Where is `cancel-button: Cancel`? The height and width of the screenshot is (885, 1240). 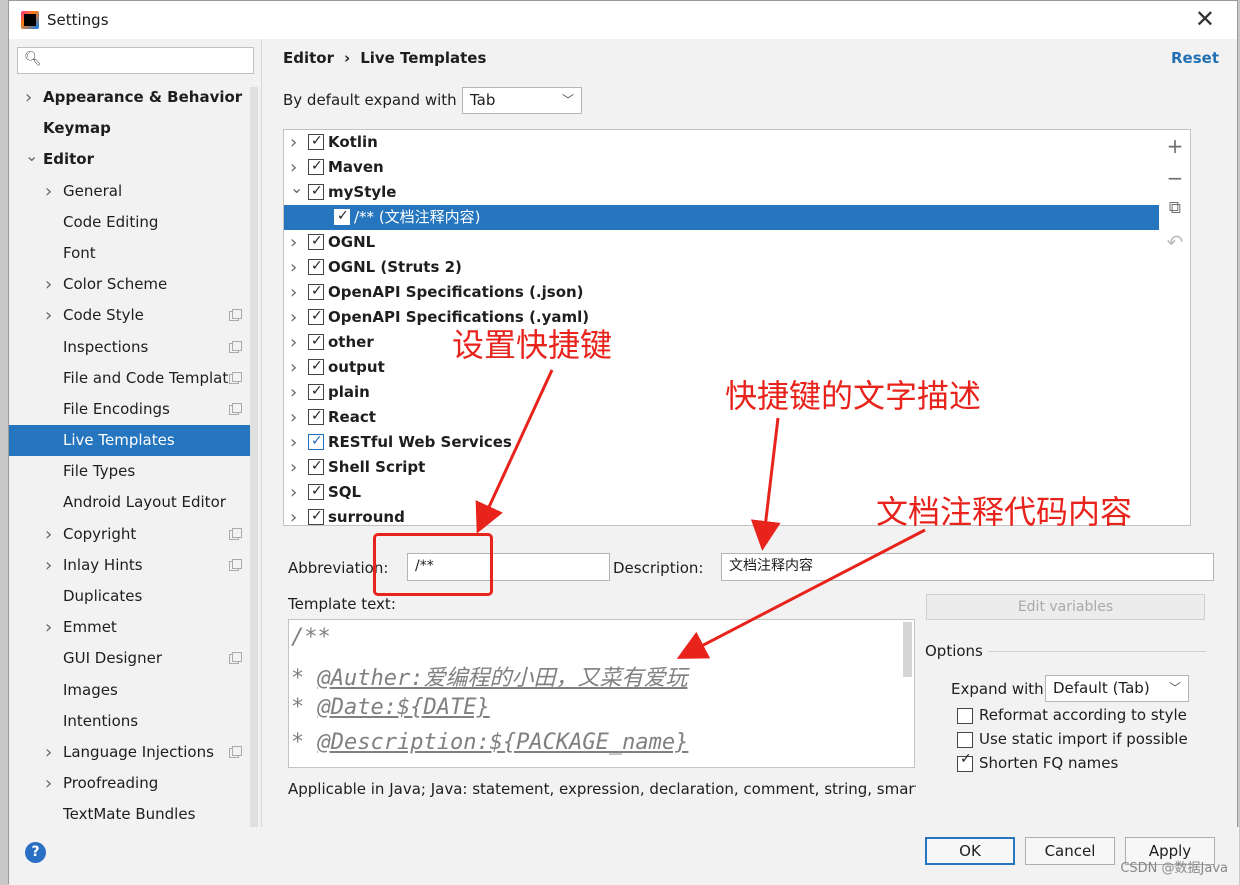 cancel-button: Cancel is located at coordinates (1070, 851).